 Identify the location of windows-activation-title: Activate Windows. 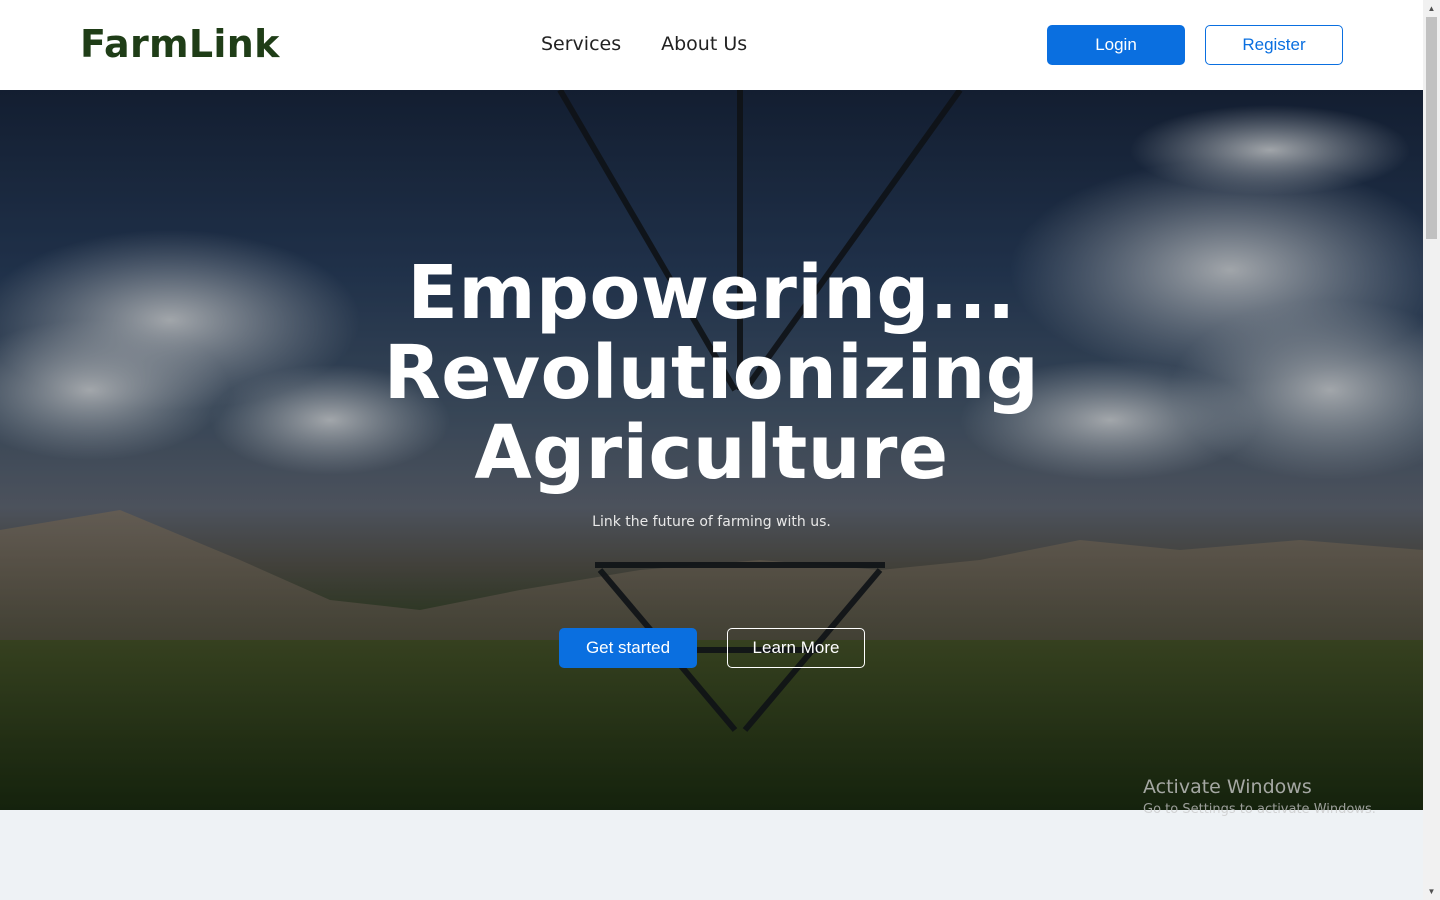
(1227, 787).